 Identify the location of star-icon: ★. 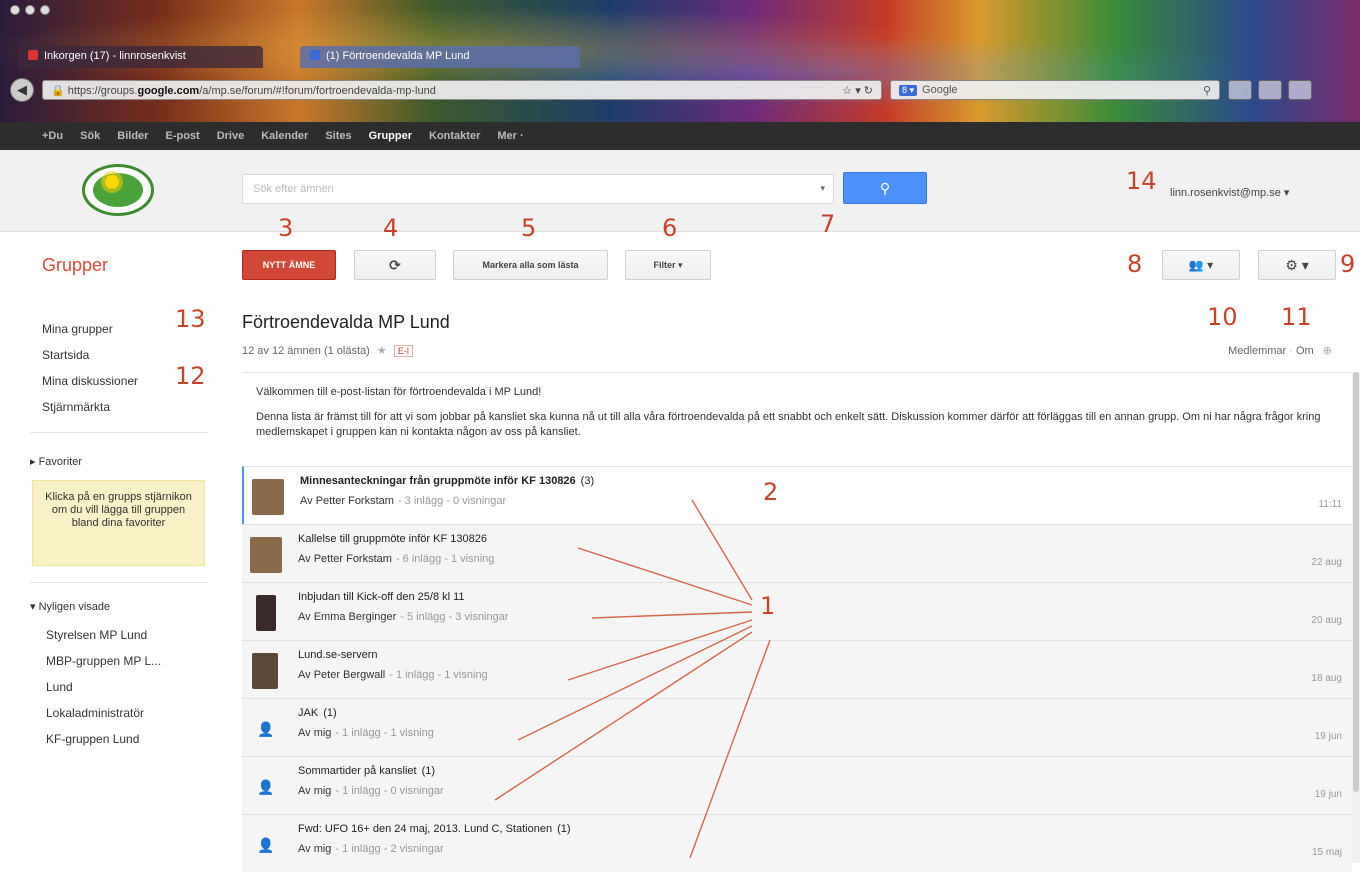
(382, 351).